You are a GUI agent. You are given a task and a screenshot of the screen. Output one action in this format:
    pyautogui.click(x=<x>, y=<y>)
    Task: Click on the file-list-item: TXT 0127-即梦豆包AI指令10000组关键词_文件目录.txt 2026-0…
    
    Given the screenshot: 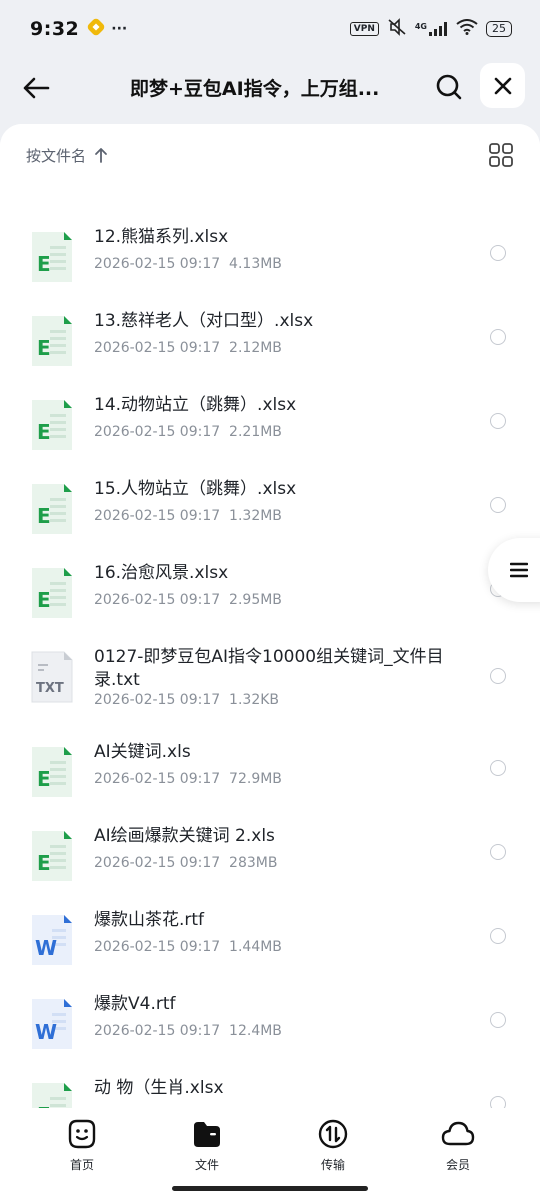 What is the action you would take?
    pyautogui.click(x=270, y=696)
    